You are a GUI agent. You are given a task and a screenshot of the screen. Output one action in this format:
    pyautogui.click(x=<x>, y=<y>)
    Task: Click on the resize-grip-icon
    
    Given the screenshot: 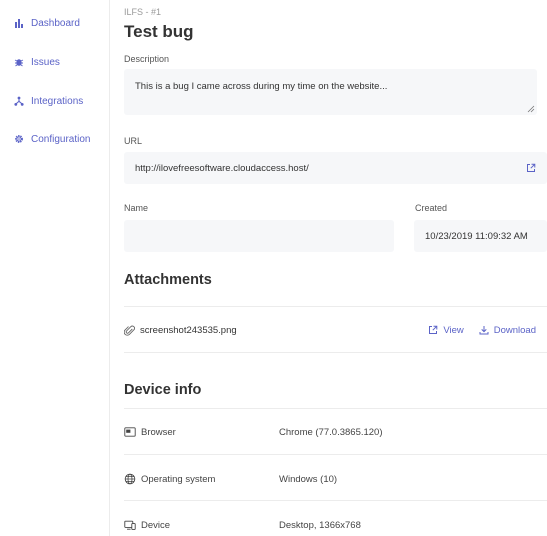 What is the action you would take?
    pyautogui.click(x=531, y=109)
    